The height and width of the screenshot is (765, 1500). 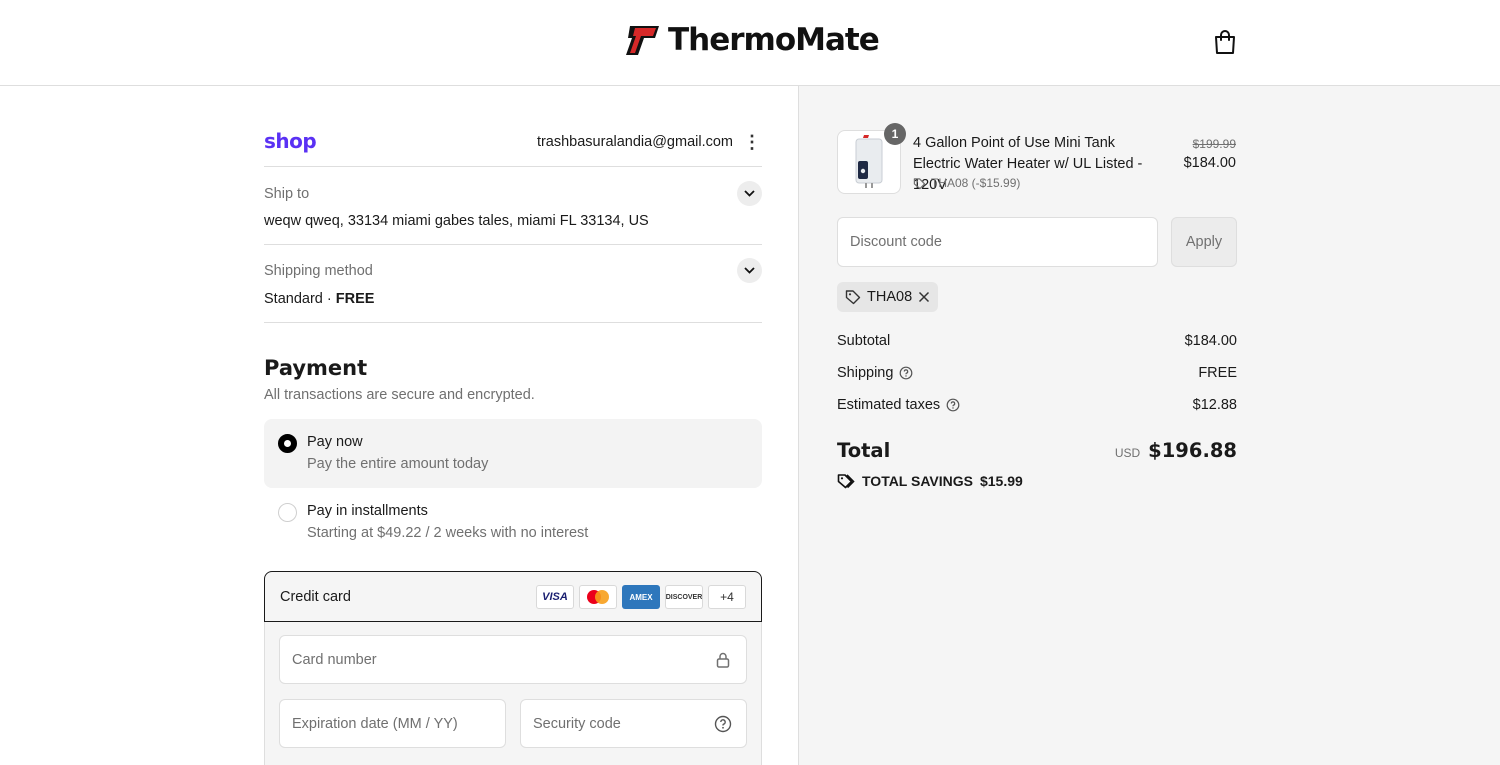 I want to click on product-discount-text: THA08 (-$15.99), so click(x=976, y=183).